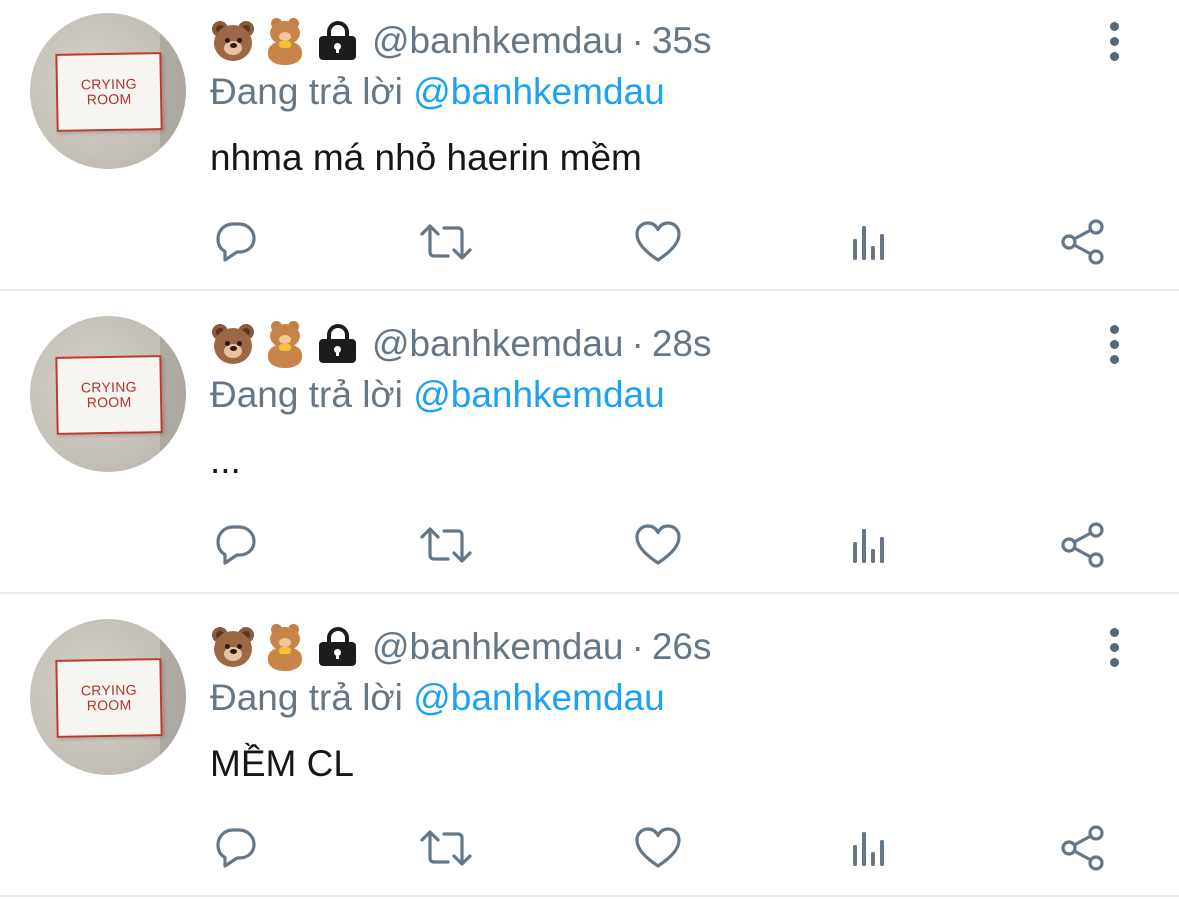 The image size is (1179, 899). What do you see at coordinates (426, 157) in the screenshot?
I see `tweet-text: nhma má nhỏ haerin mềm` at bounding box center [426, 157].